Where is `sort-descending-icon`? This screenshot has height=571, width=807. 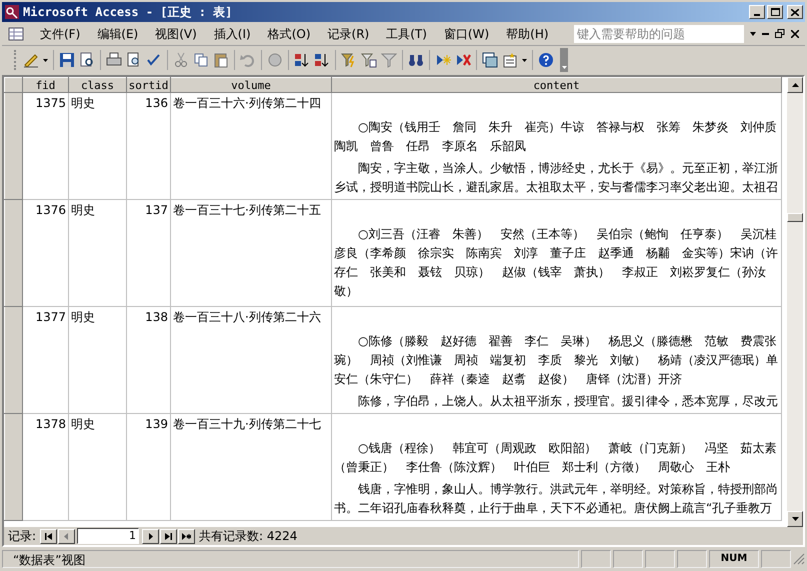 sort-descending-icon is located at coordinates (322, 60).